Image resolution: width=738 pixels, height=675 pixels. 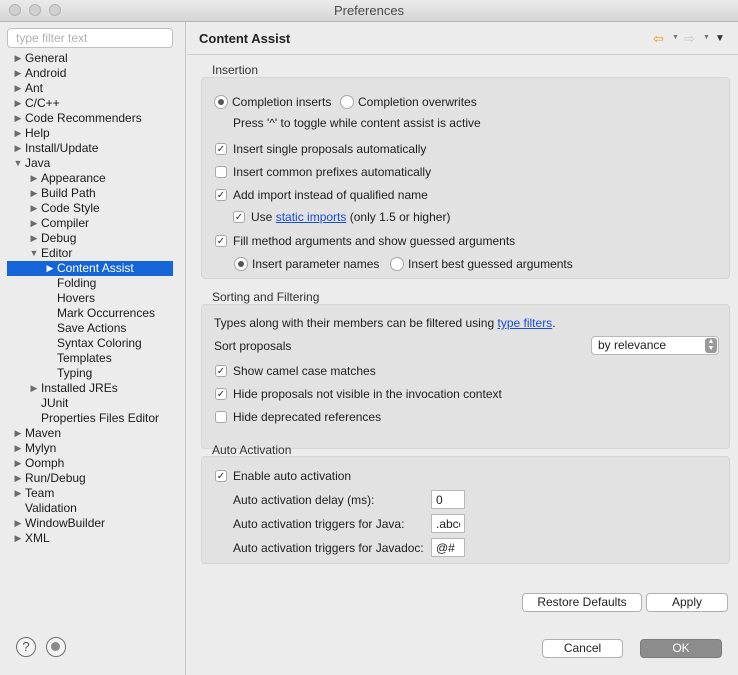 What do you see at coordinates (56, 647) in the screenshot?
I see `record-icon` at bounding box center [56, 647].